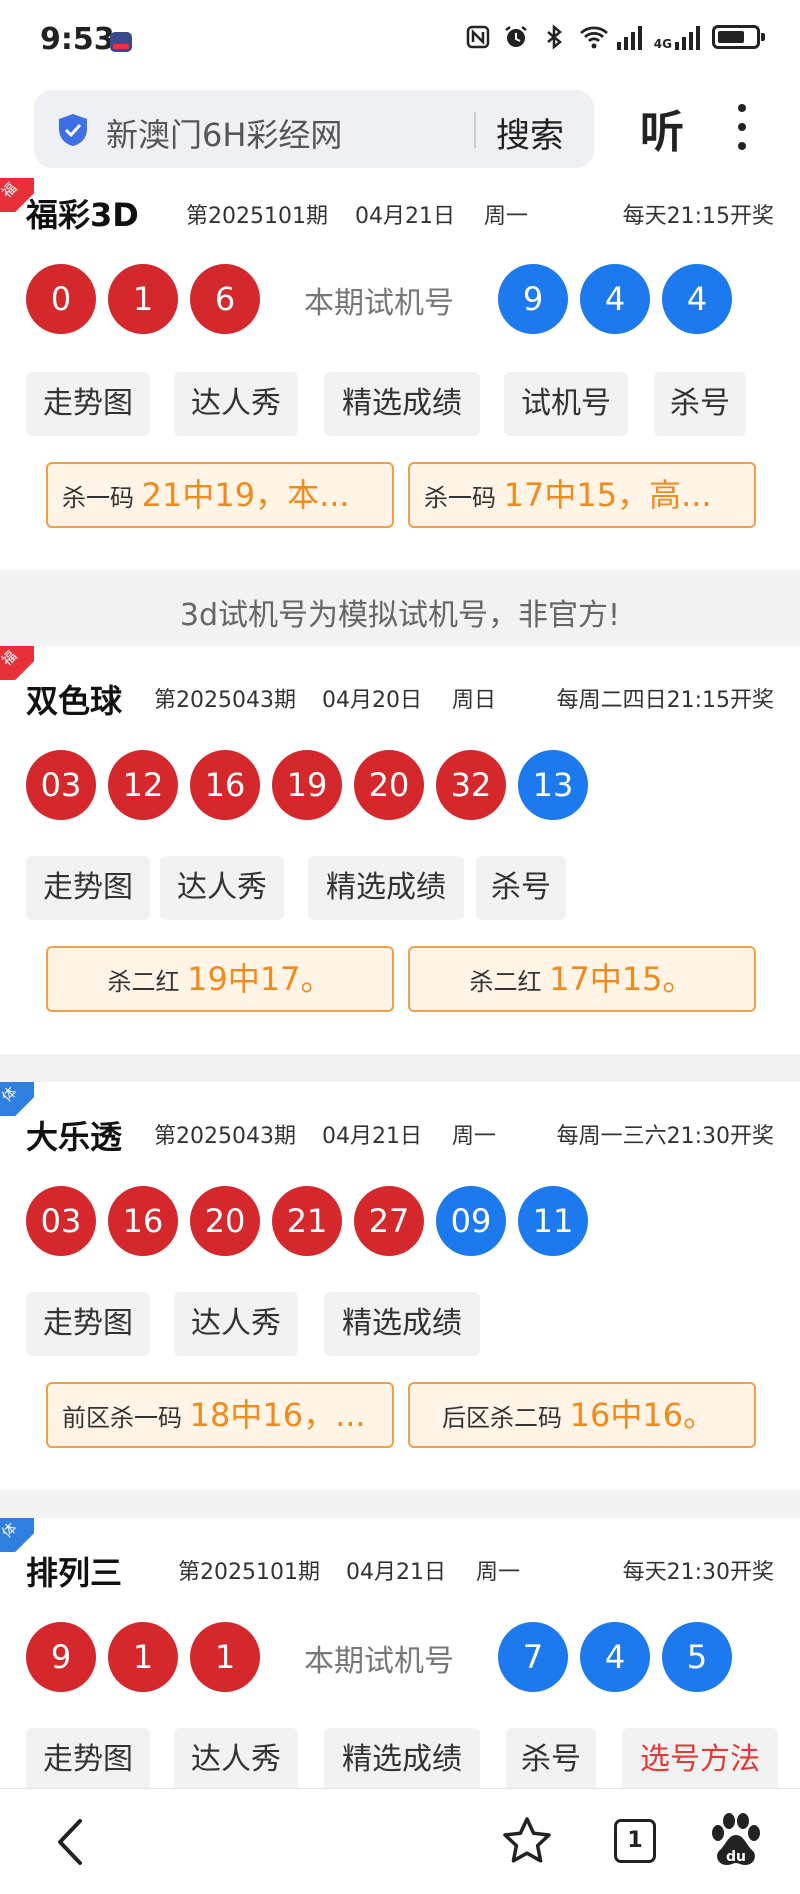 The width and height of the screenshot is (800, 1894). What do you see at coordinates (121, 42) in the screenshot?
I see `app-notification-icon` at bounding box center [121, 42].